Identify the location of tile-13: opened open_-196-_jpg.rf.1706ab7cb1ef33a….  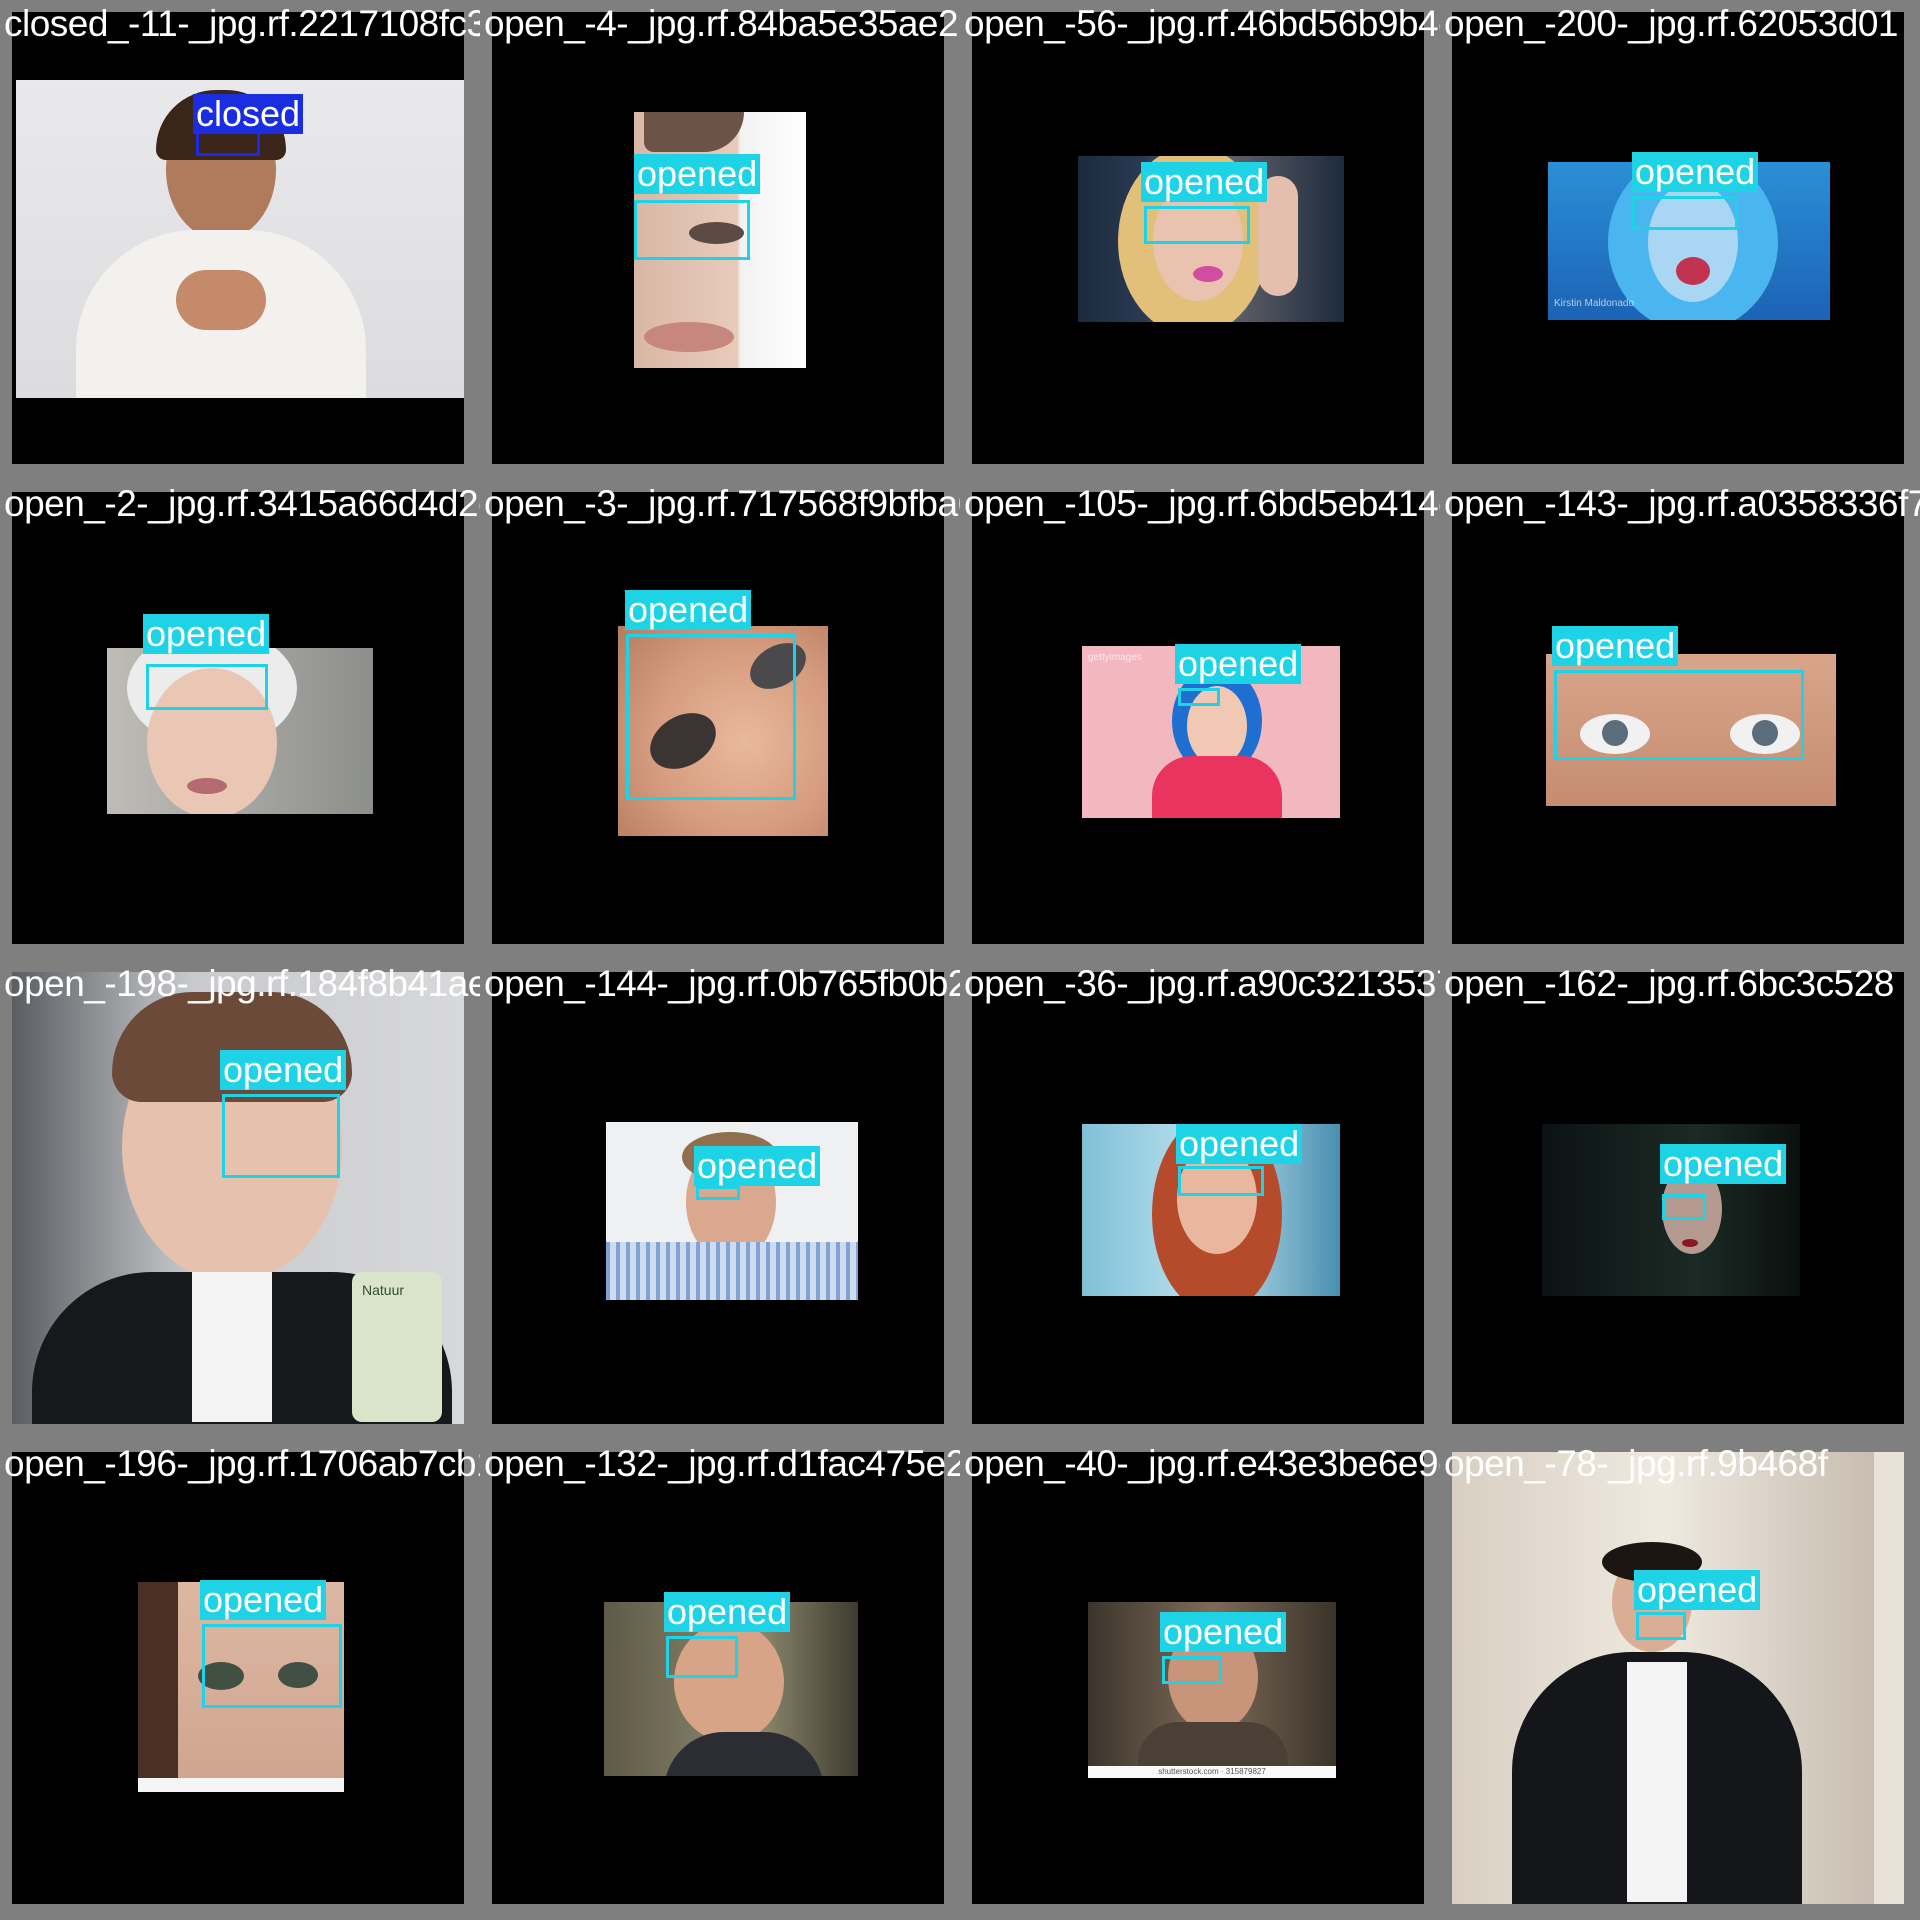
(240, 1680).